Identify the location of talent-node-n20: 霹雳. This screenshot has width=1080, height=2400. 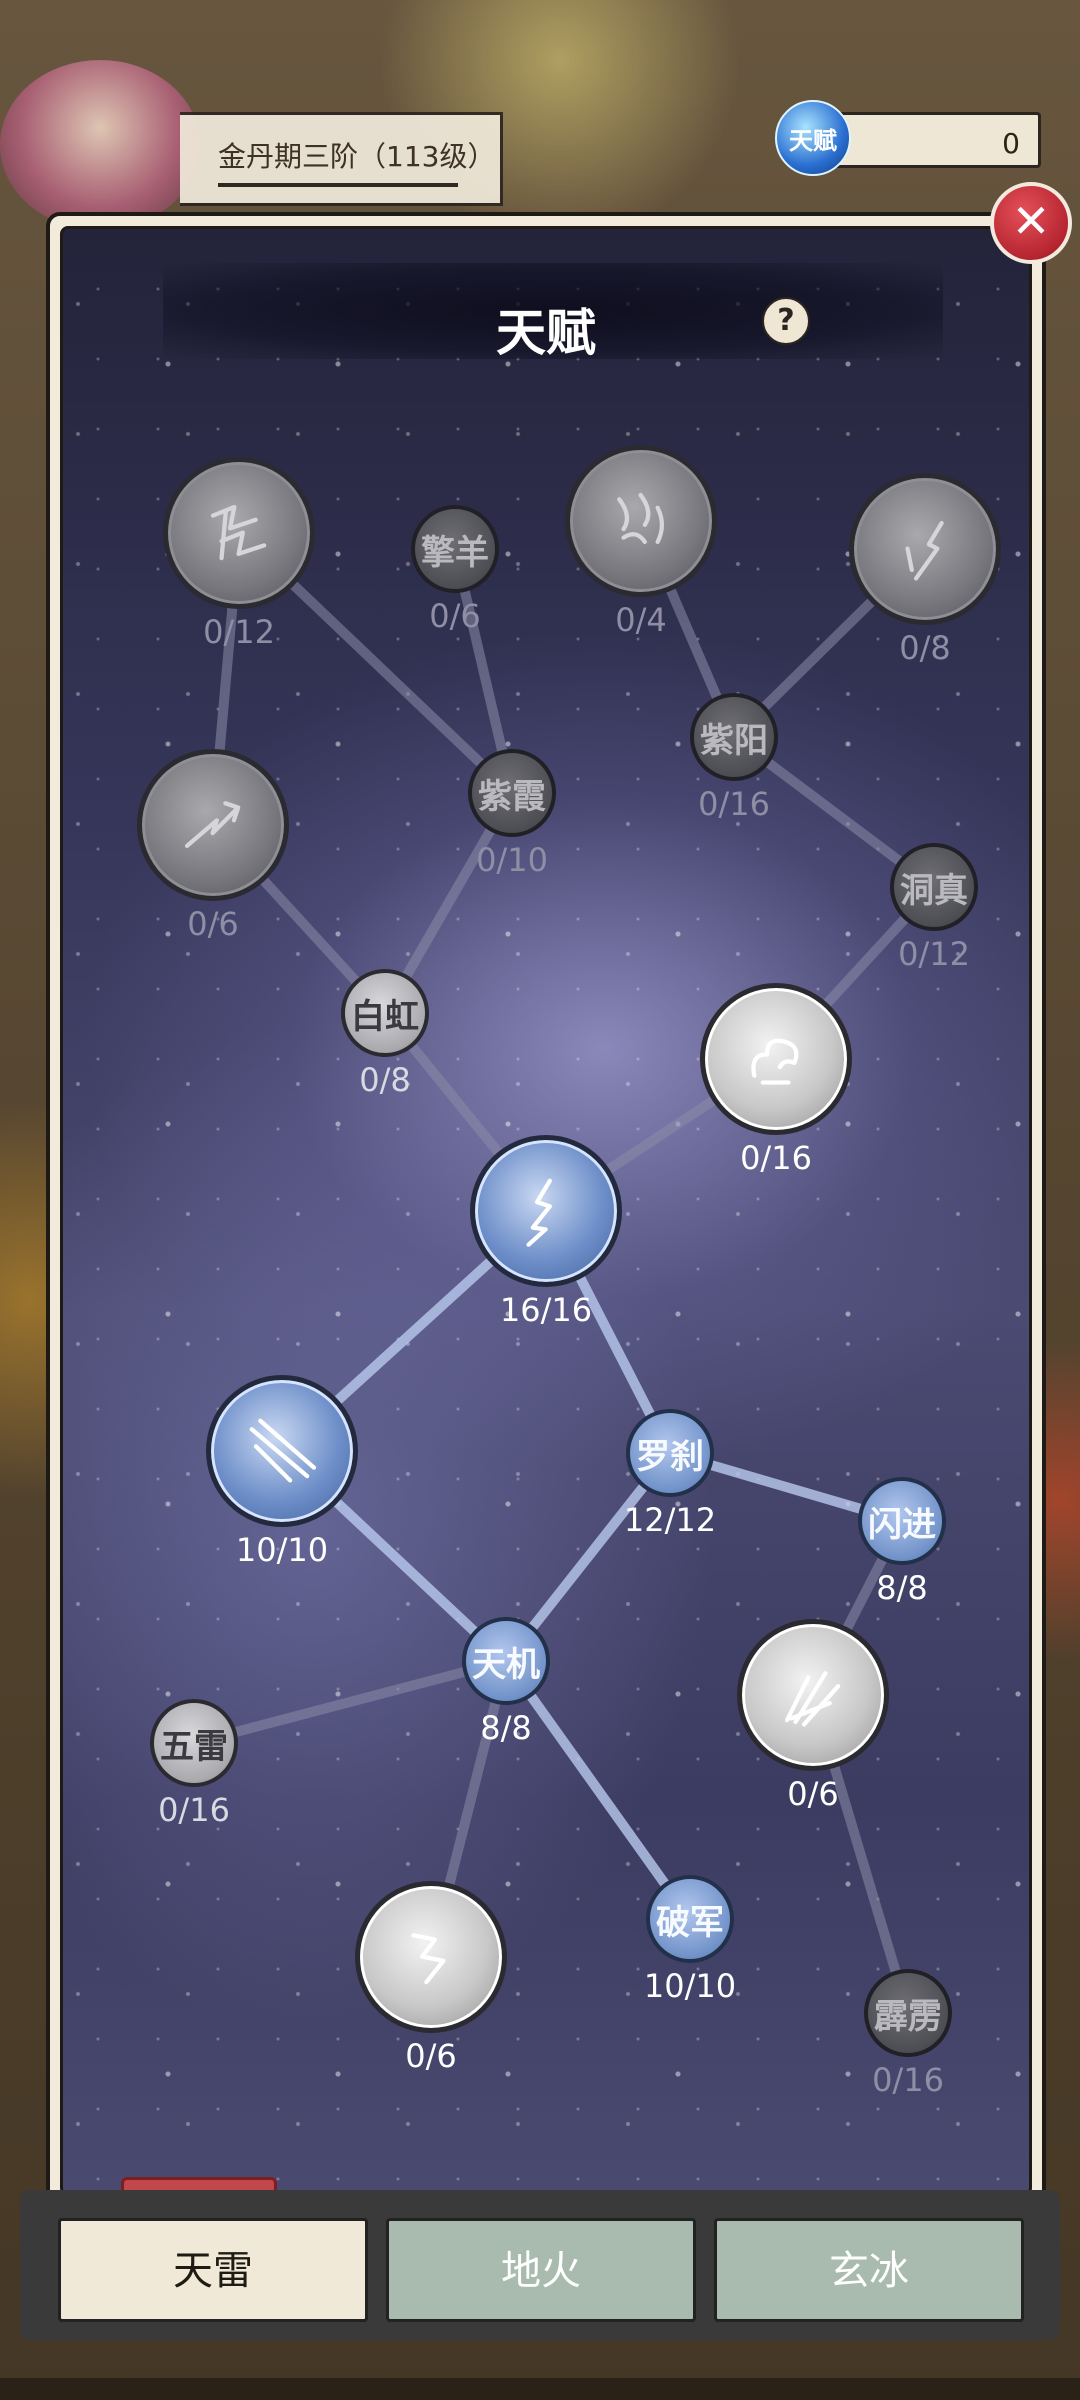
(908, 2013).